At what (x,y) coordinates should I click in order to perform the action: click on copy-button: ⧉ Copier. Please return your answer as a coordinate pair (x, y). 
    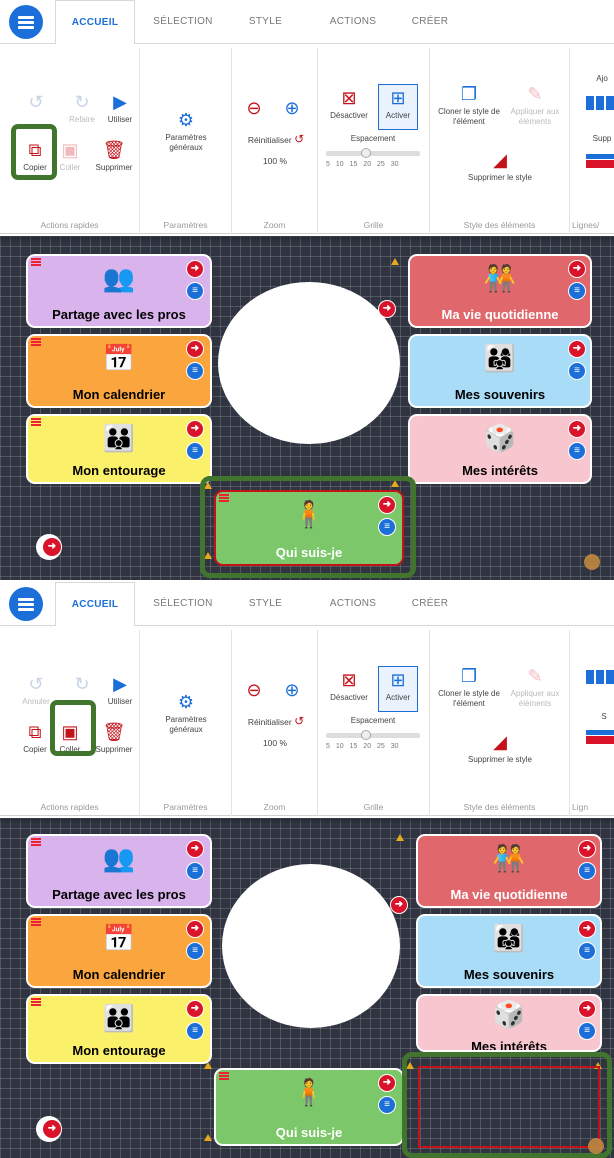
    Looking at the image, I should click on (35, 738).